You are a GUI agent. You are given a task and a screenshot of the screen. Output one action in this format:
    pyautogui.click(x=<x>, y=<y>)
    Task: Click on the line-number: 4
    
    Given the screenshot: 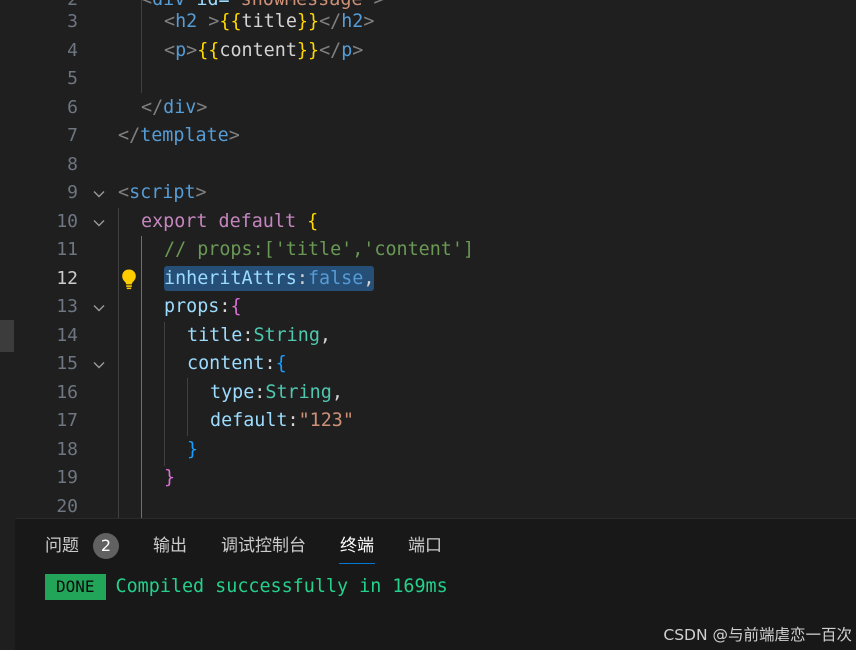 What is the action you would take?
    pyautogui.click(x=72, y=50)
    